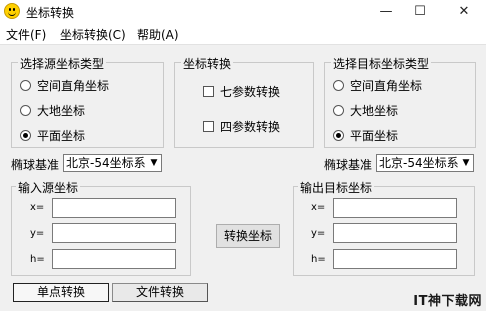 This screenshot has height=311, width=486. Describe the element at coordinates (244, 101) in the screenshot. I see `transform-group: 坐标转换 七参数转换 四参数转换` at that location.